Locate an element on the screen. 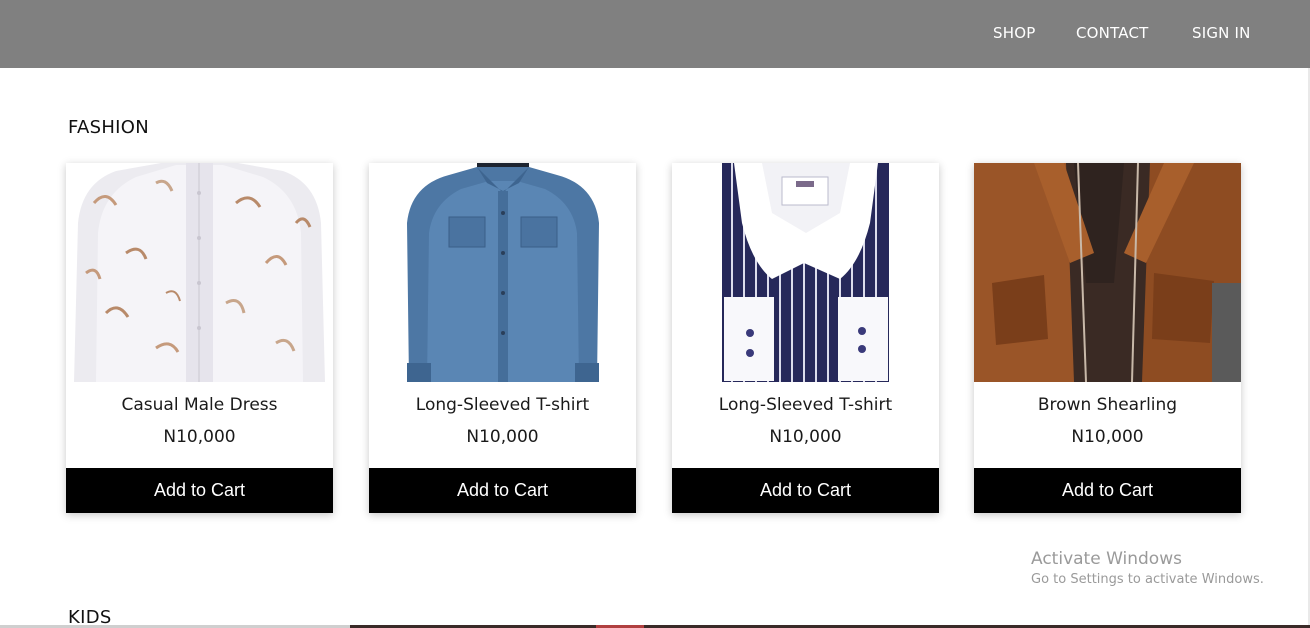 This screenshot has height=628, width=1310. watermark-subtitle: Go to Settings to activate Windows. is located at coordinates (1147, 579).